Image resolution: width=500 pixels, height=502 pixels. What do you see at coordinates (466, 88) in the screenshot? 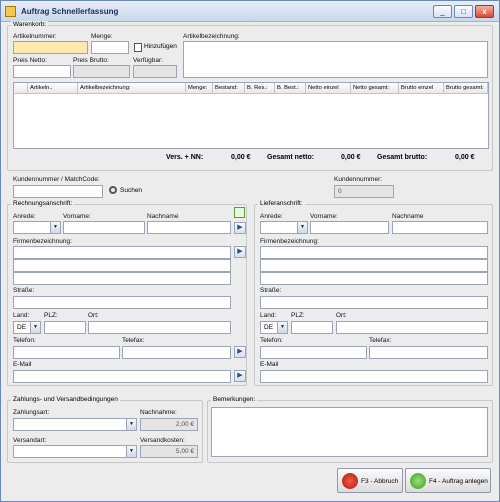
I see `col-brutto-gesamt: Brutto gesamt:` at bounding box center [466, 88].